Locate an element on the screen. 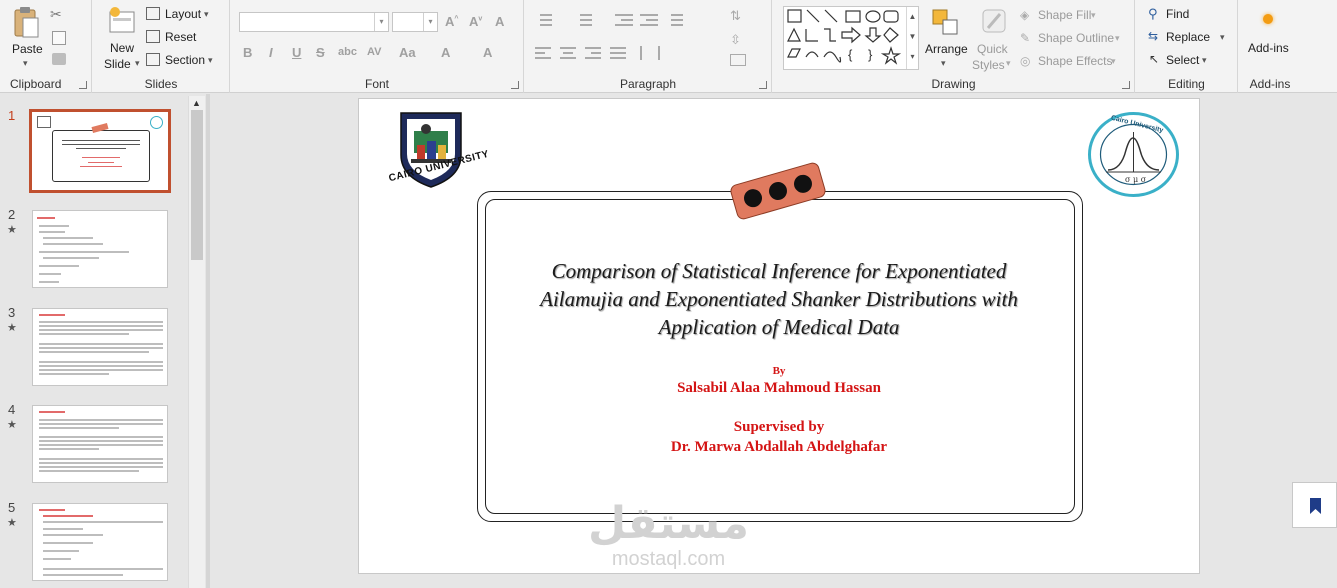 This screenshot has width=1337, height=588. shadow-button: abc is located at coordinates (347, 52).